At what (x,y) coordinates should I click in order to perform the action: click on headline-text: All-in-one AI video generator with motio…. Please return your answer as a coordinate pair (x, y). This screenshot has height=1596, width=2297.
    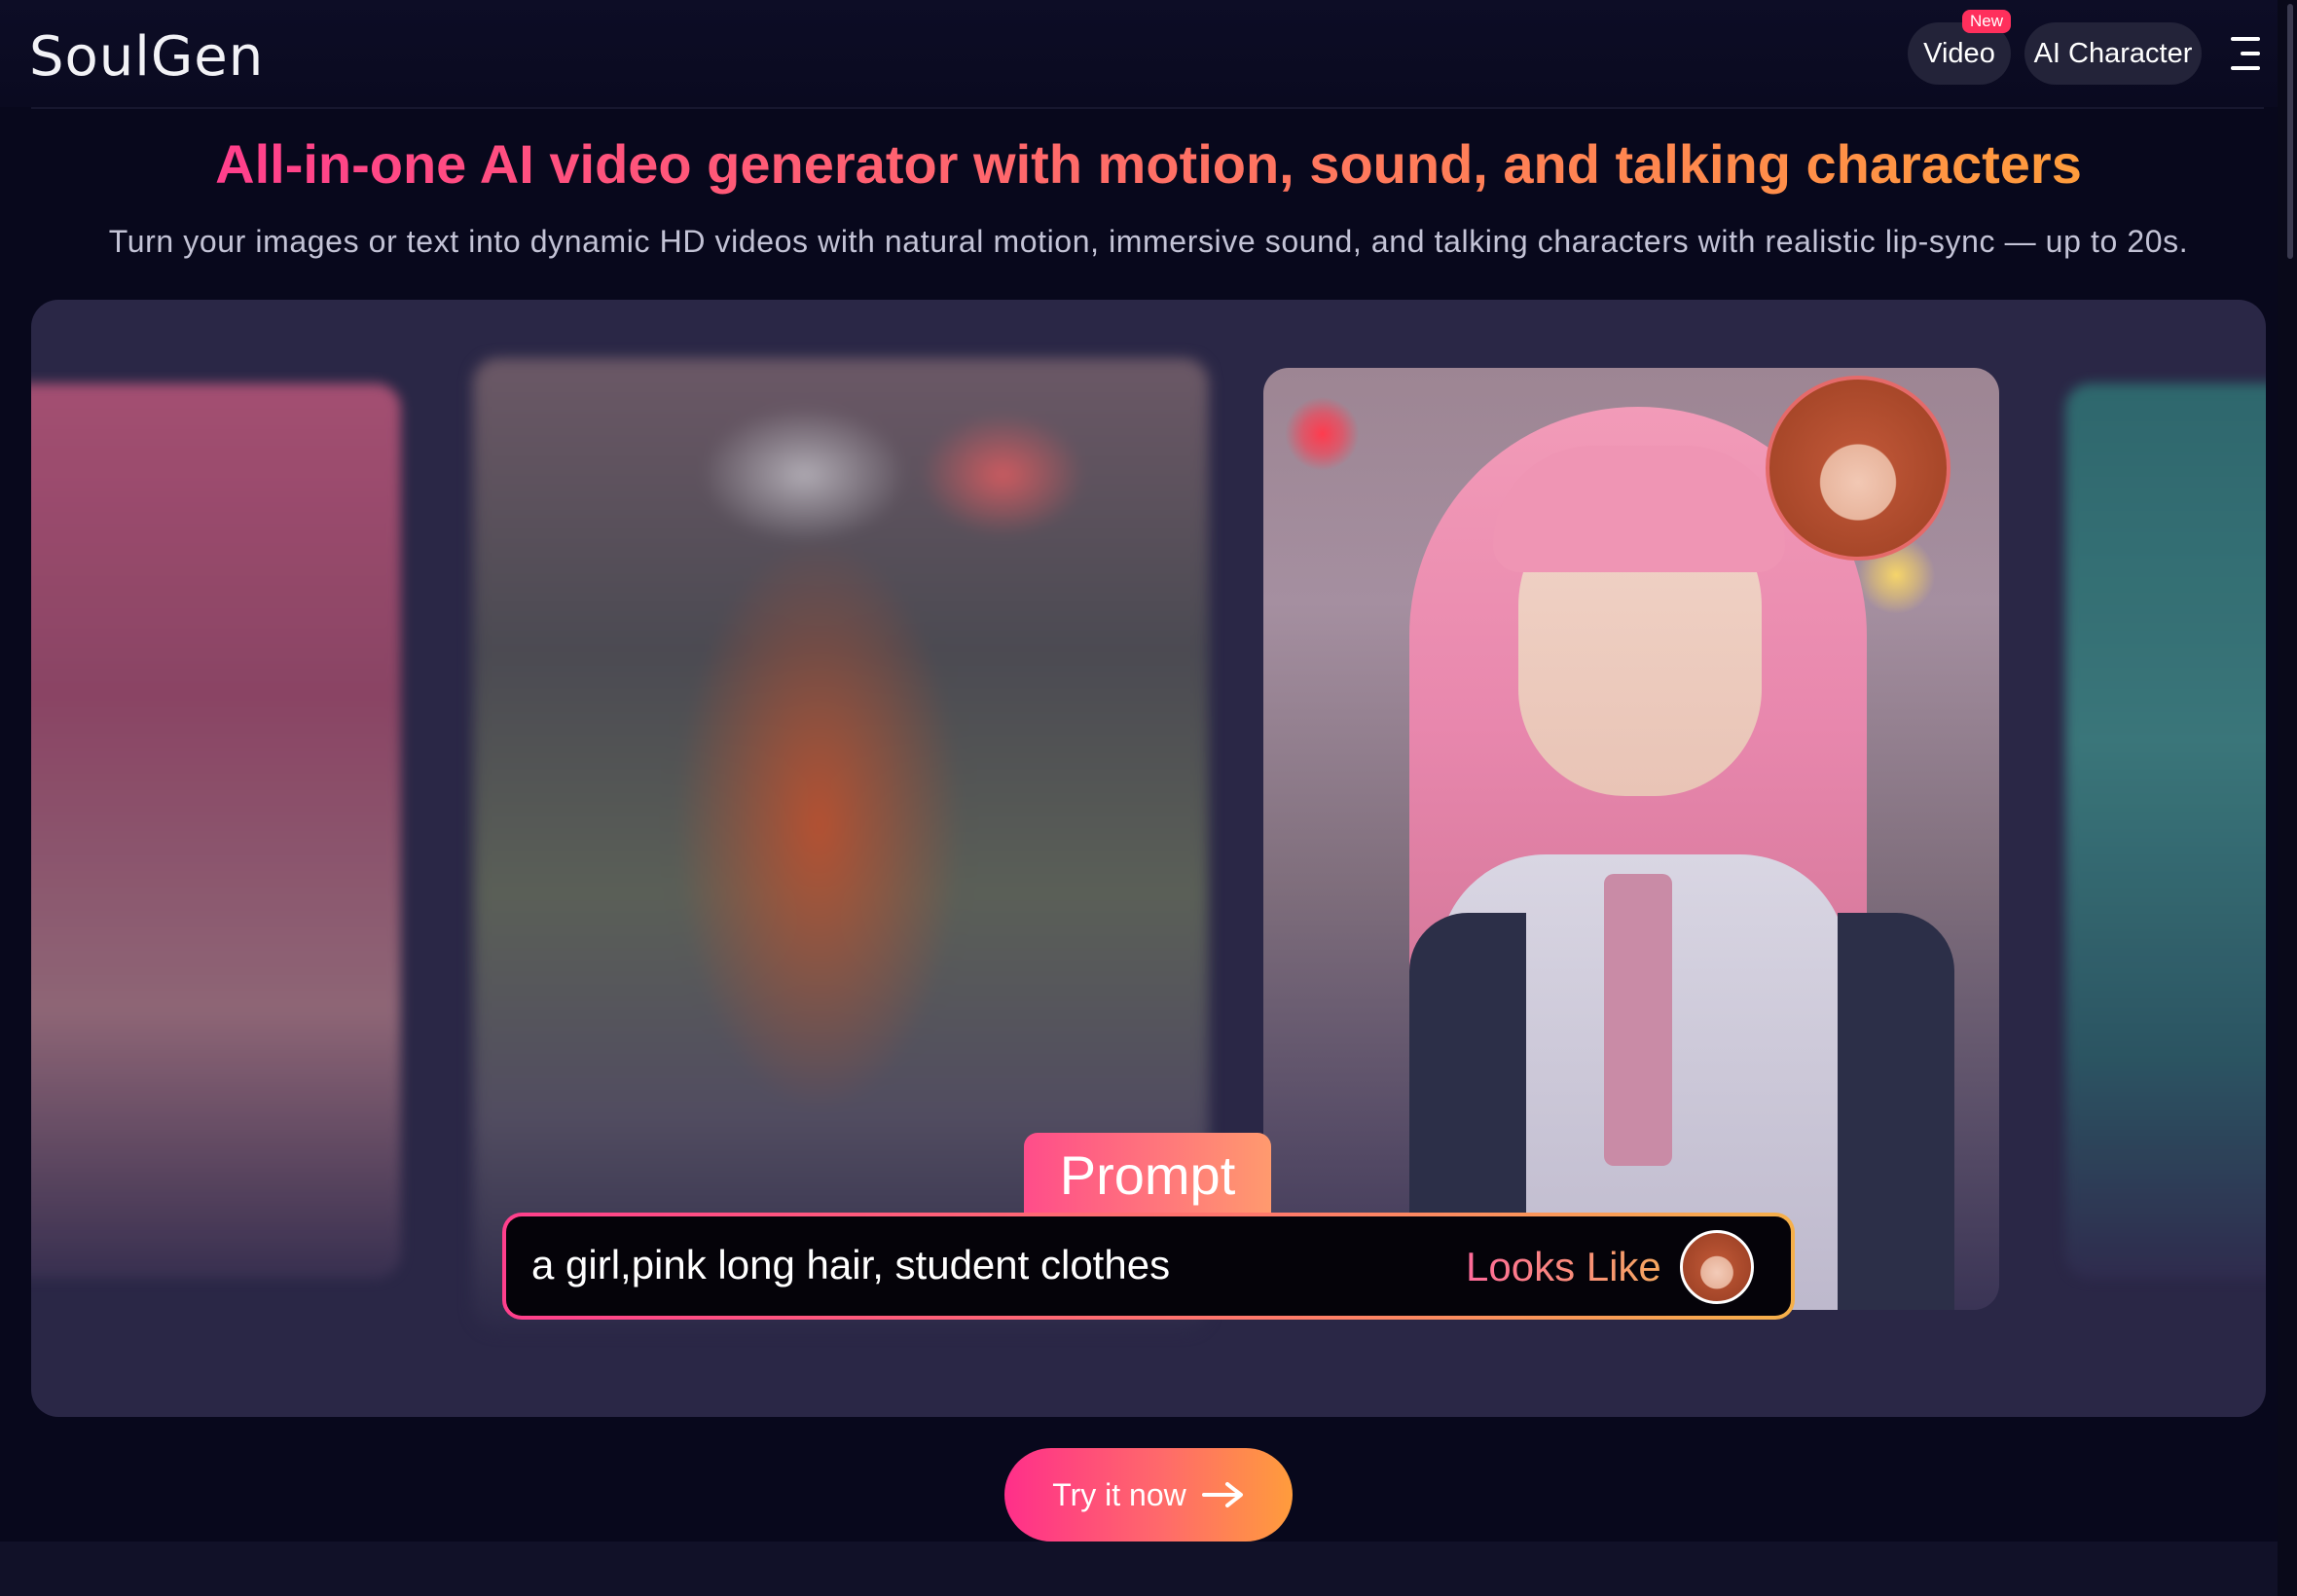
    Looking at the image, I should click on (1148, 164).